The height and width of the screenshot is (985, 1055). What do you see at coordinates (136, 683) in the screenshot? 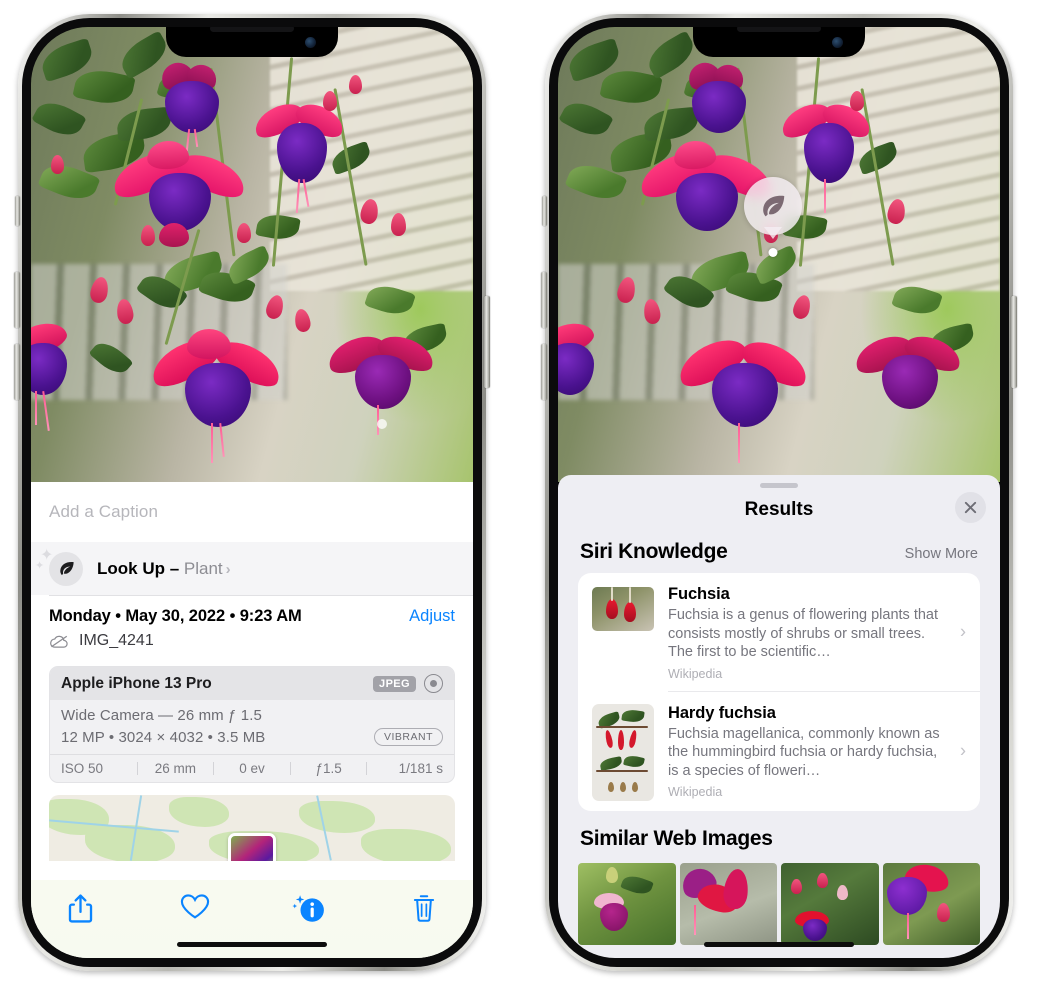
I see `camera-device-name: Apple iPhone 13 Pro` at bounding box center [136, 683].